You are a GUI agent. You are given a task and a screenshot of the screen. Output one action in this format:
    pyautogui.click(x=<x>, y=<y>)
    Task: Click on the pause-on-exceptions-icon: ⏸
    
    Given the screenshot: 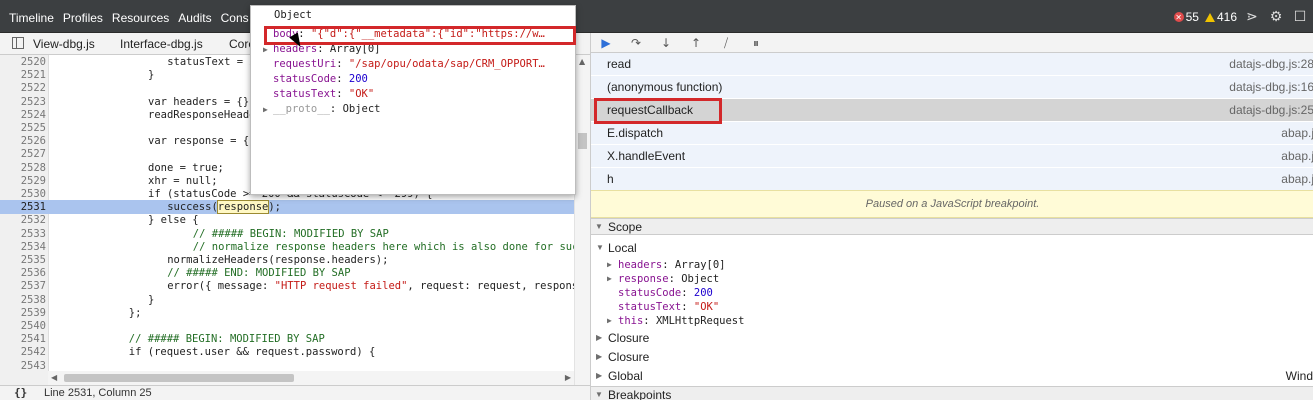 What is the action you would take?
    pyautogui.click(x=756, y=43)
    